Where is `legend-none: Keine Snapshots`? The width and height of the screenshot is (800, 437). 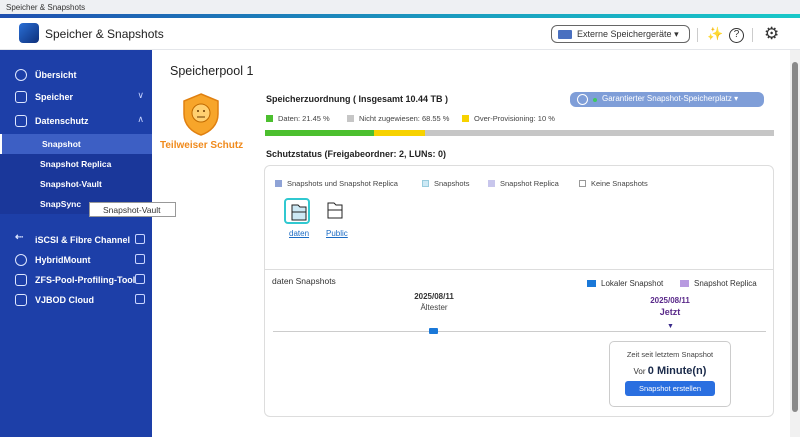 legend-none: Keine Snapshots is located at coordinates (613, 183).